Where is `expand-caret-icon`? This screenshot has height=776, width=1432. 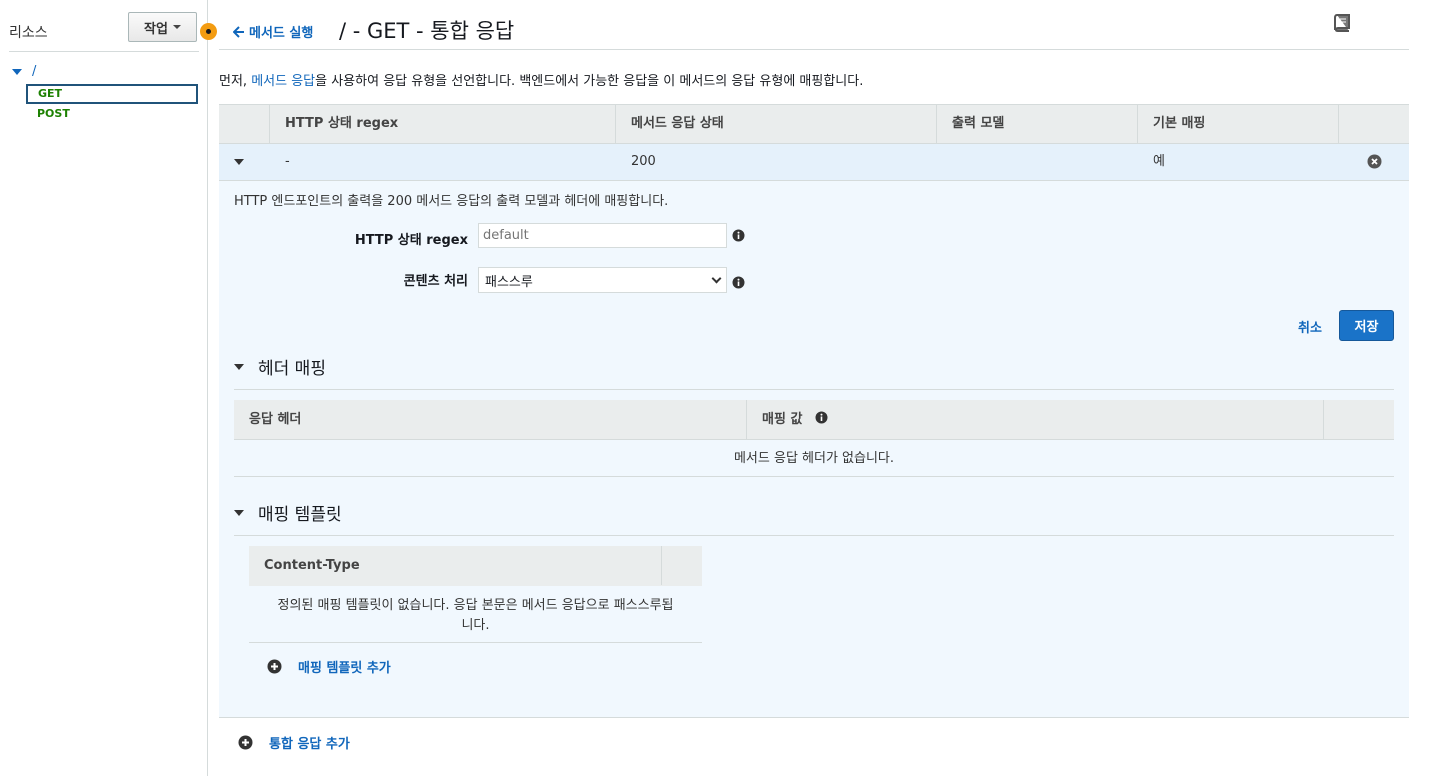
expand-caret-icon is located at coordinates (17, 71).